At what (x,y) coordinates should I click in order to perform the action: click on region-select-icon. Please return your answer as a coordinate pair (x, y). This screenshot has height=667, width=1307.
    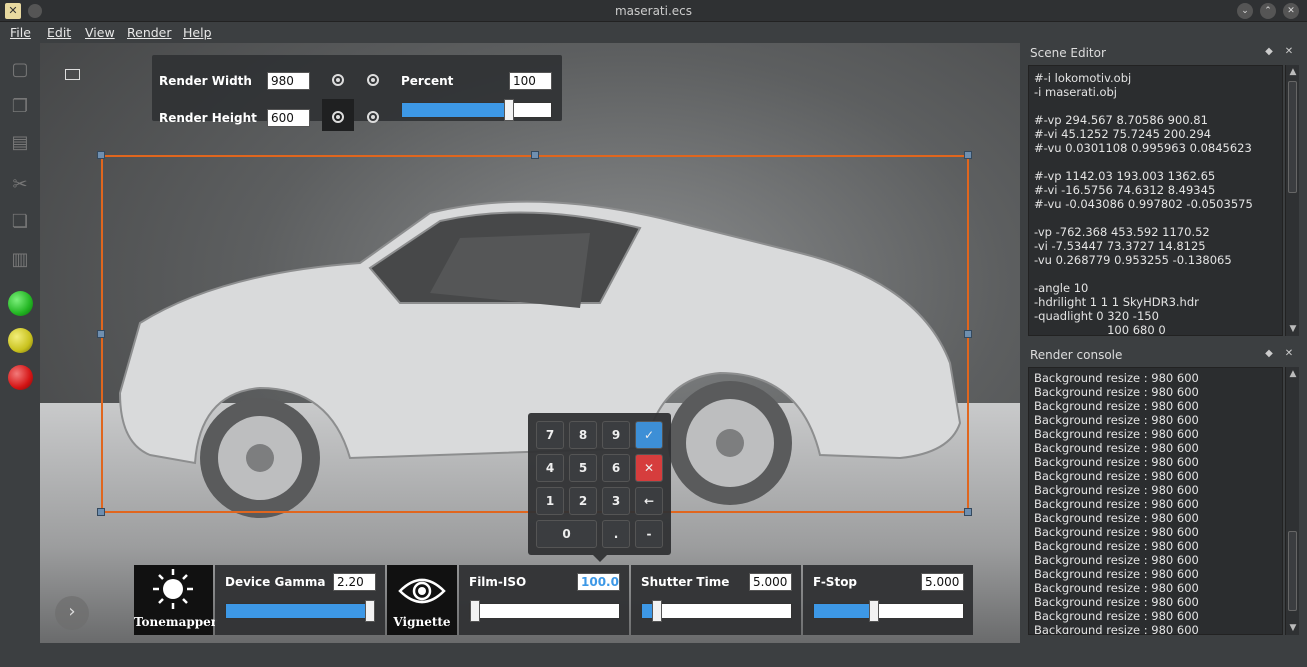
    Looking at the image, I should click on (72, 74).